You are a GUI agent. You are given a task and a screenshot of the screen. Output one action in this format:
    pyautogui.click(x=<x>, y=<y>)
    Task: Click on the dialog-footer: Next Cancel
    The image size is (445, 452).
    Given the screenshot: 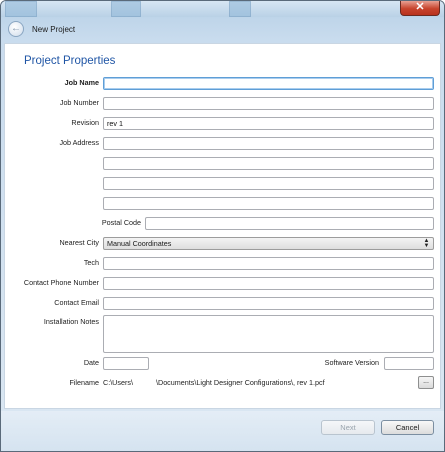 What is the action you would take?
    pyautogui.click(x=222, y=431)
    